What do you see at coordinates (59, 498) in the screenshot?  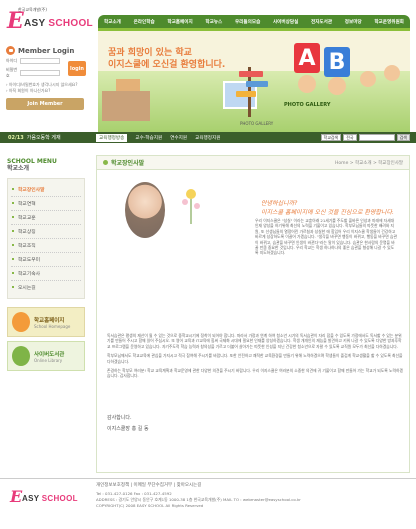 I see `footer-logo-post: SCHOOL` at bounding box center [59, 498].